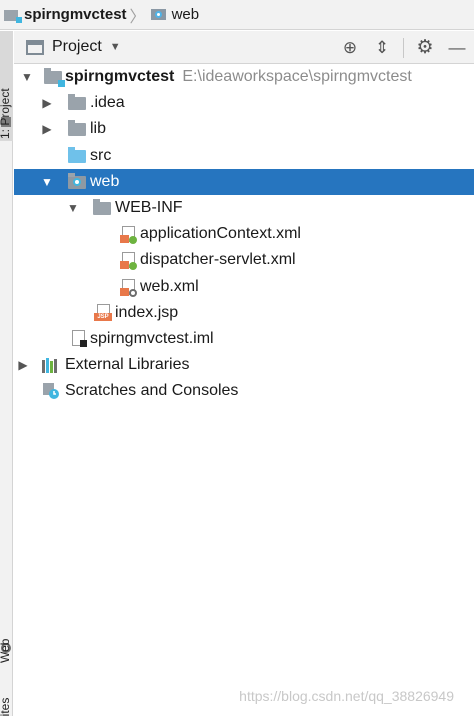 The width and height of the screenshot is (474, 716). I want to click on locate-file-icon: ⊕, so click(350, 48).